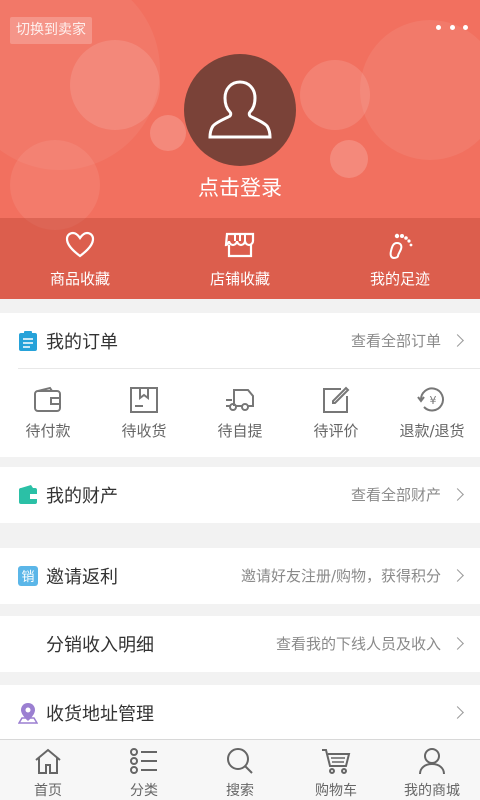 This screenshot has height=800, width=480. I want to click on invite-row: 销 邀请返利 邀请好友注册/购物，获得积分, so click(240, 575).